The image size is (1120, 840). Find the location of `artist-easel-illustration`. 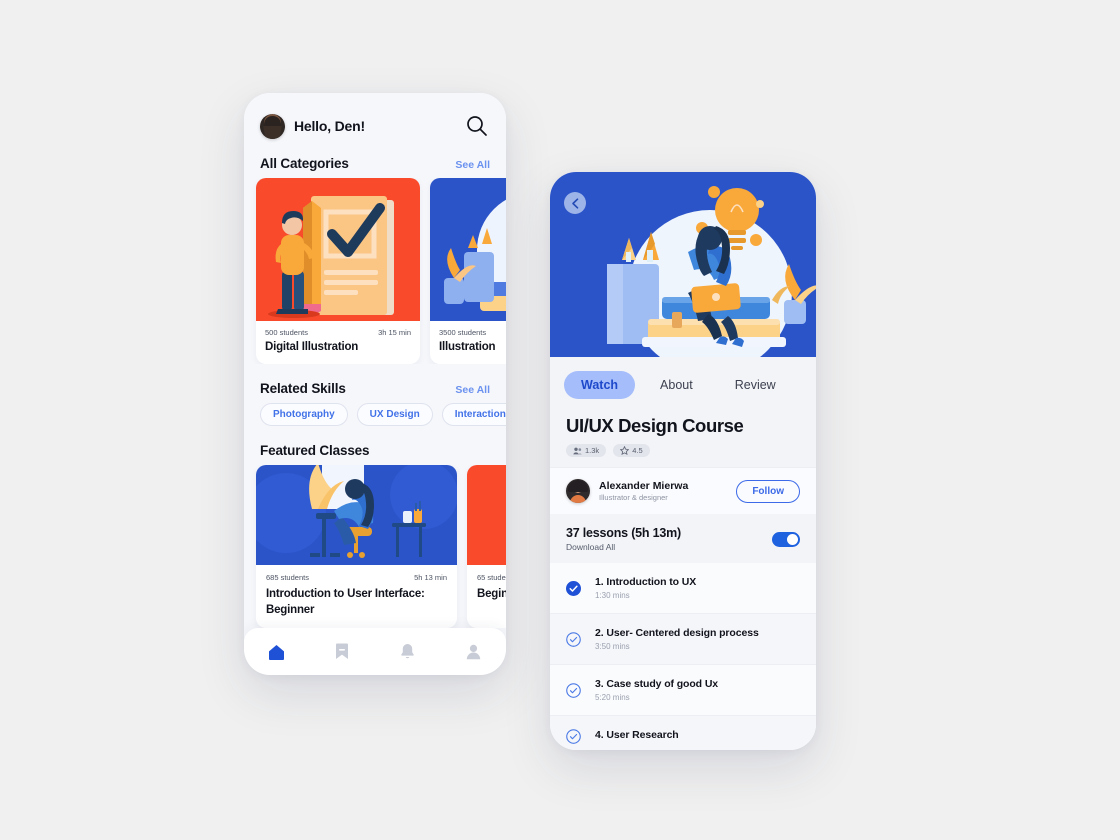

artist-easel-illustration is located at coordinates (356, 515).